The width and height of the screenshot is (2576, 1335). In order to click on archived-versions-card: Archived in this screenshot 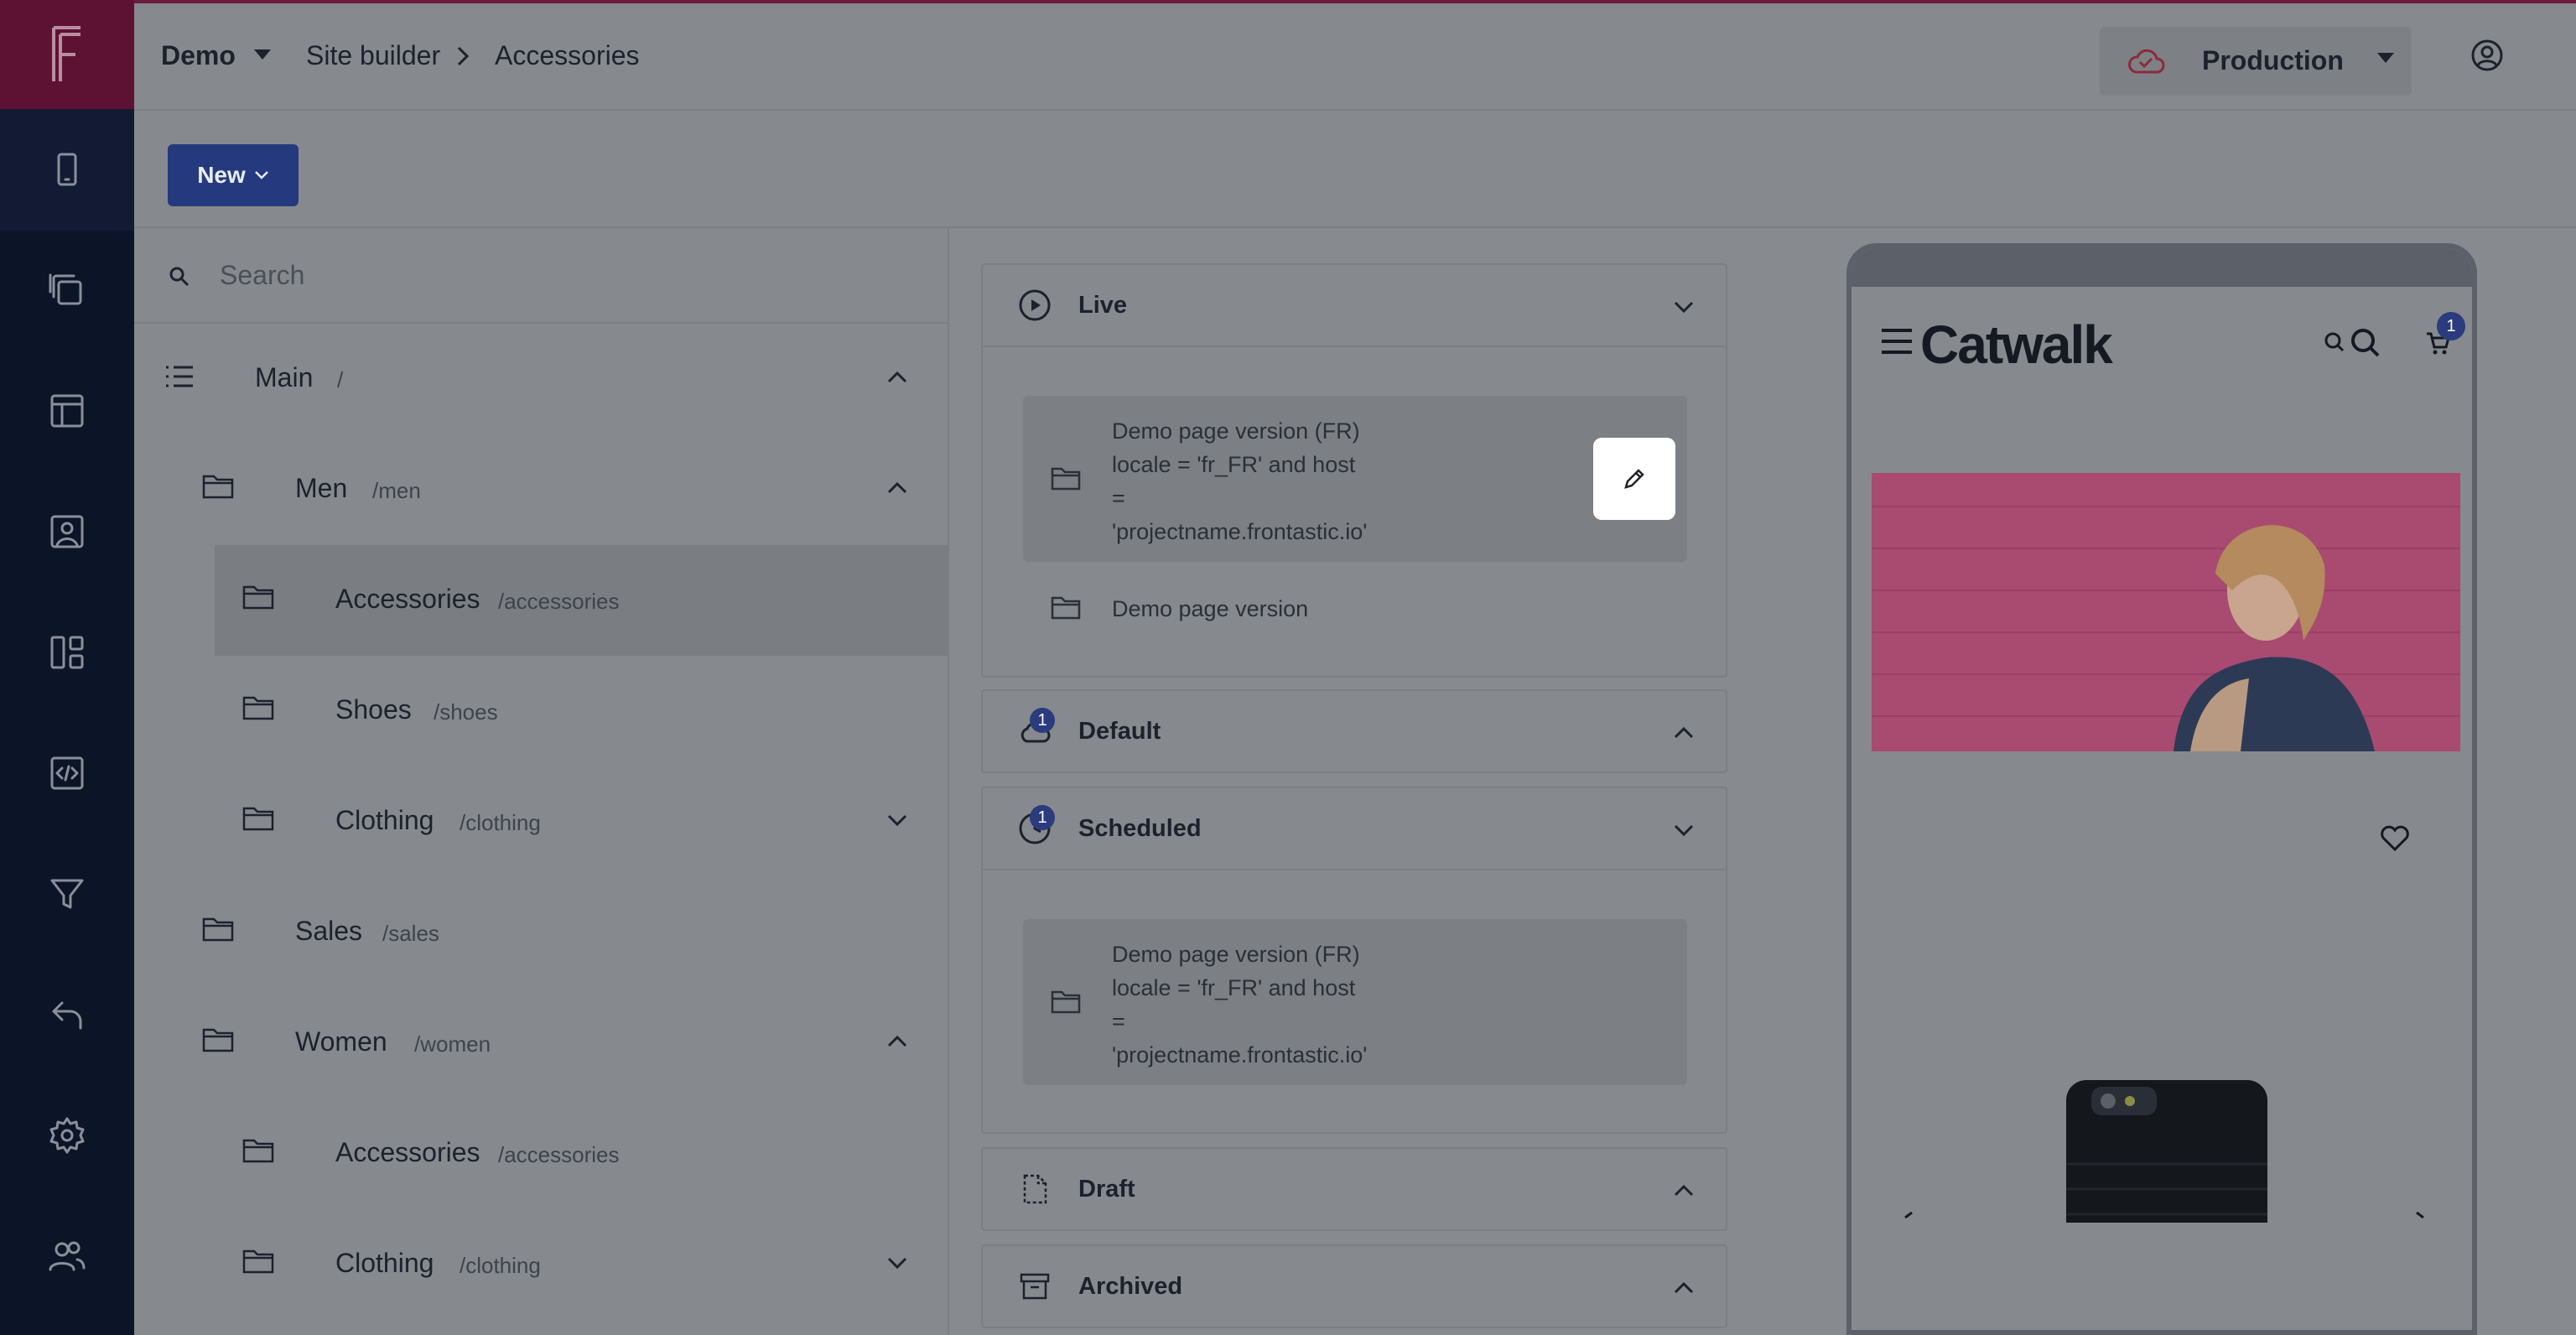, I will do `click(1354, 1286)`.